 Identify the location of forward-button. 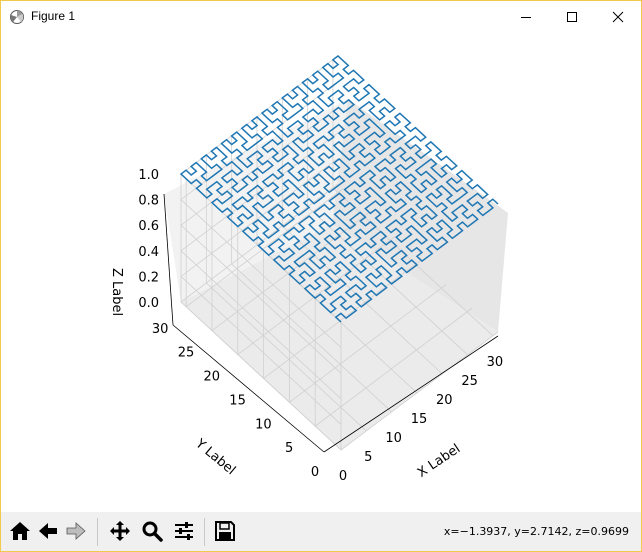
(76, 531).